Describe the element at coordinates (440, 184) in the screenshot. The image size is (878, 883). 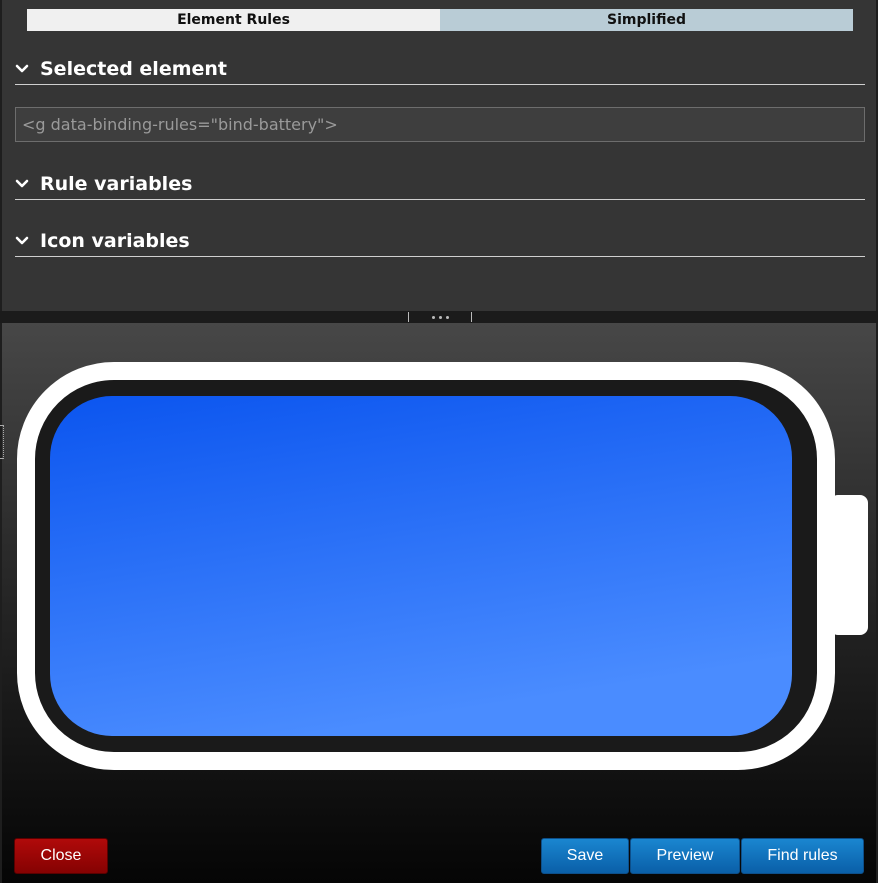
I see `section-rule-variables: Rule variables` at that location.